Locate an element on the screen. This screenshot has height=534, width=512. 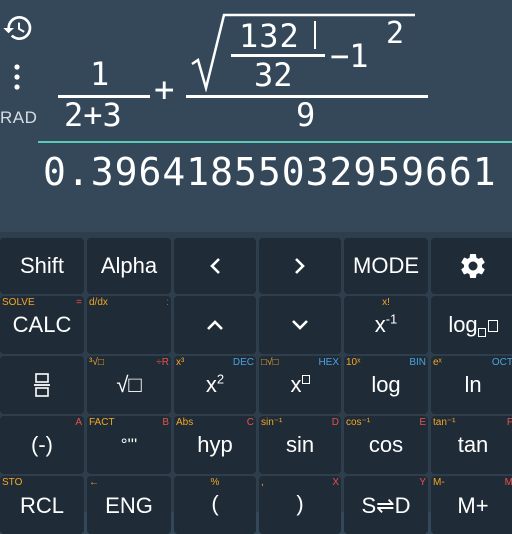
alpha-button: Alpha is located at coordinates (129, 266).